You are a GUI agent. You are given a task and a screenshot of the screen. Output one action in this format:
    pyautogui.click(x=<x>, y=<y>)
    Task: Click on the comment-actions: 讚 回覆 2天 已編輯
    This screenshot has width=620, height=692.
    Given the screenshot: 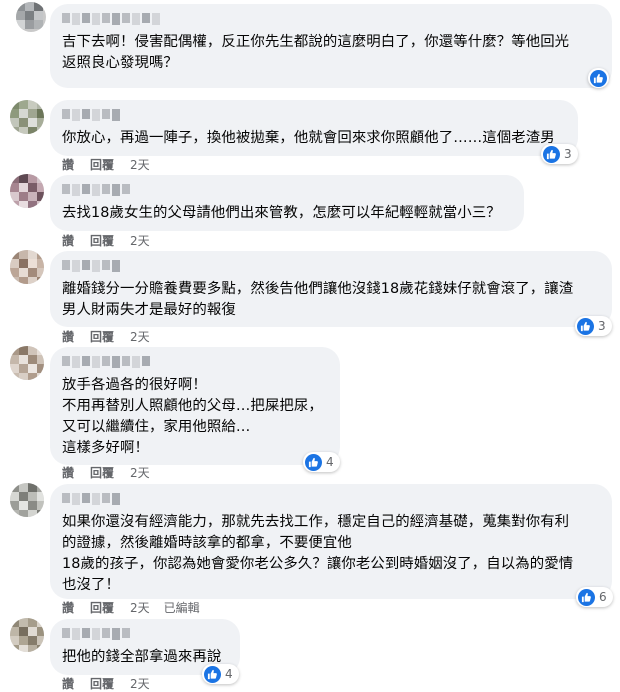 What is the action you would take?
    pyautogui.click(x=131, y=607)
    